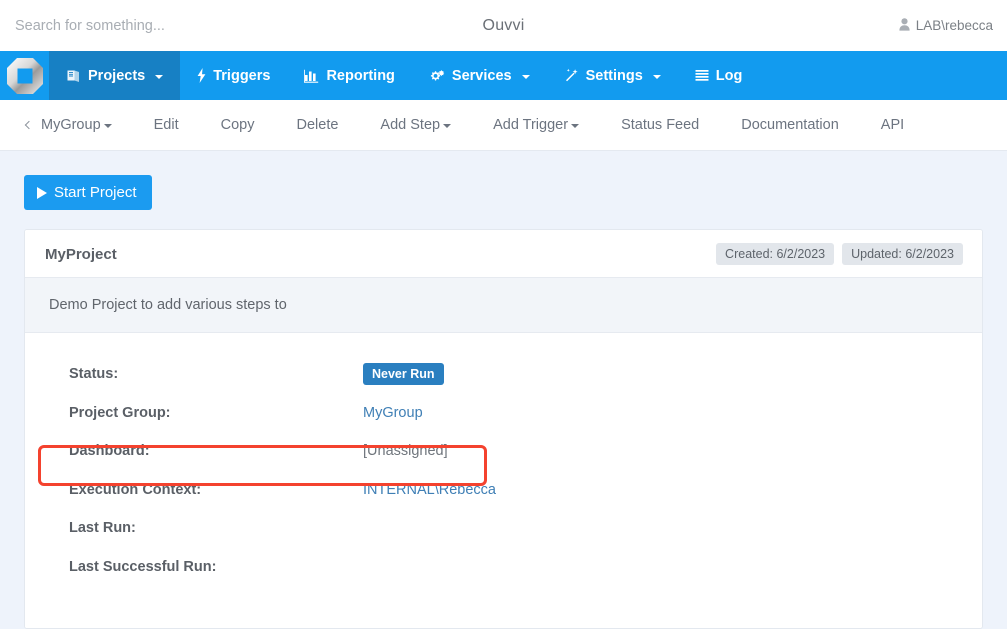  I want to click on bar-chart-icon, so click(311, 76).